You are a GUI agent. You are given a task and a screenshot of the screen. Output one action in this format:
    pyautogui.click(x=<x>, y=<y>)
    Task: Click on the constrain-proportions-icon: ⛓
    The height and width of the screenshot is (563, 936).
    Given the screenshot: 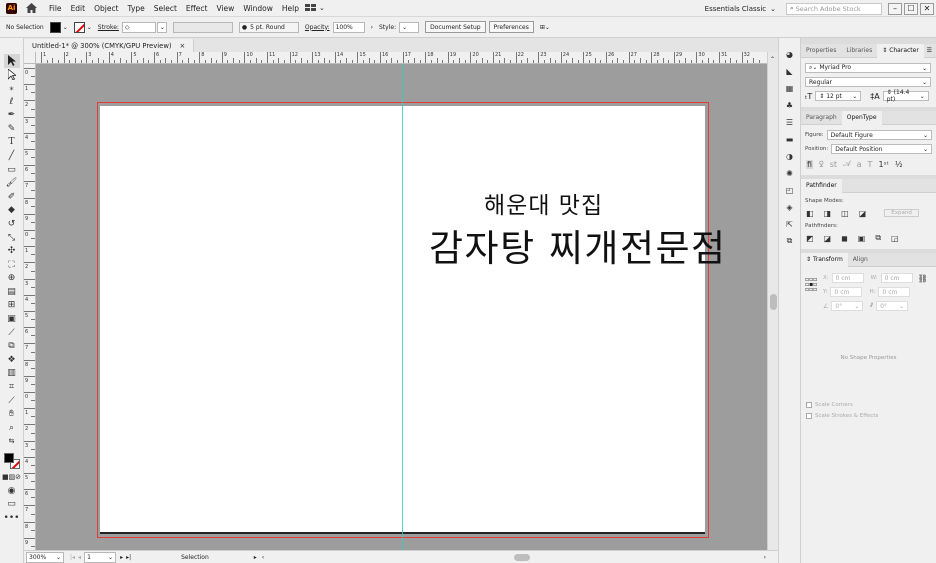 What is the action you would take?
    pyautogui.click(x=923, y=278)
    